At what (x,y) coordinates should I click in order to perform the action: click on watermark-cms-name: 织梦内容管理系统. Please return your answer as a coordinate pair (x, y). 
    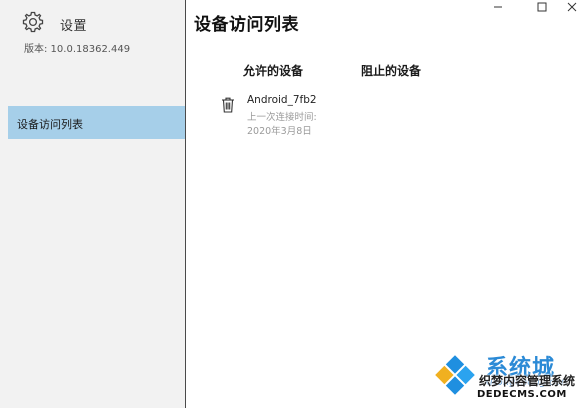
    Looking at the image, I should click on (527, 381).